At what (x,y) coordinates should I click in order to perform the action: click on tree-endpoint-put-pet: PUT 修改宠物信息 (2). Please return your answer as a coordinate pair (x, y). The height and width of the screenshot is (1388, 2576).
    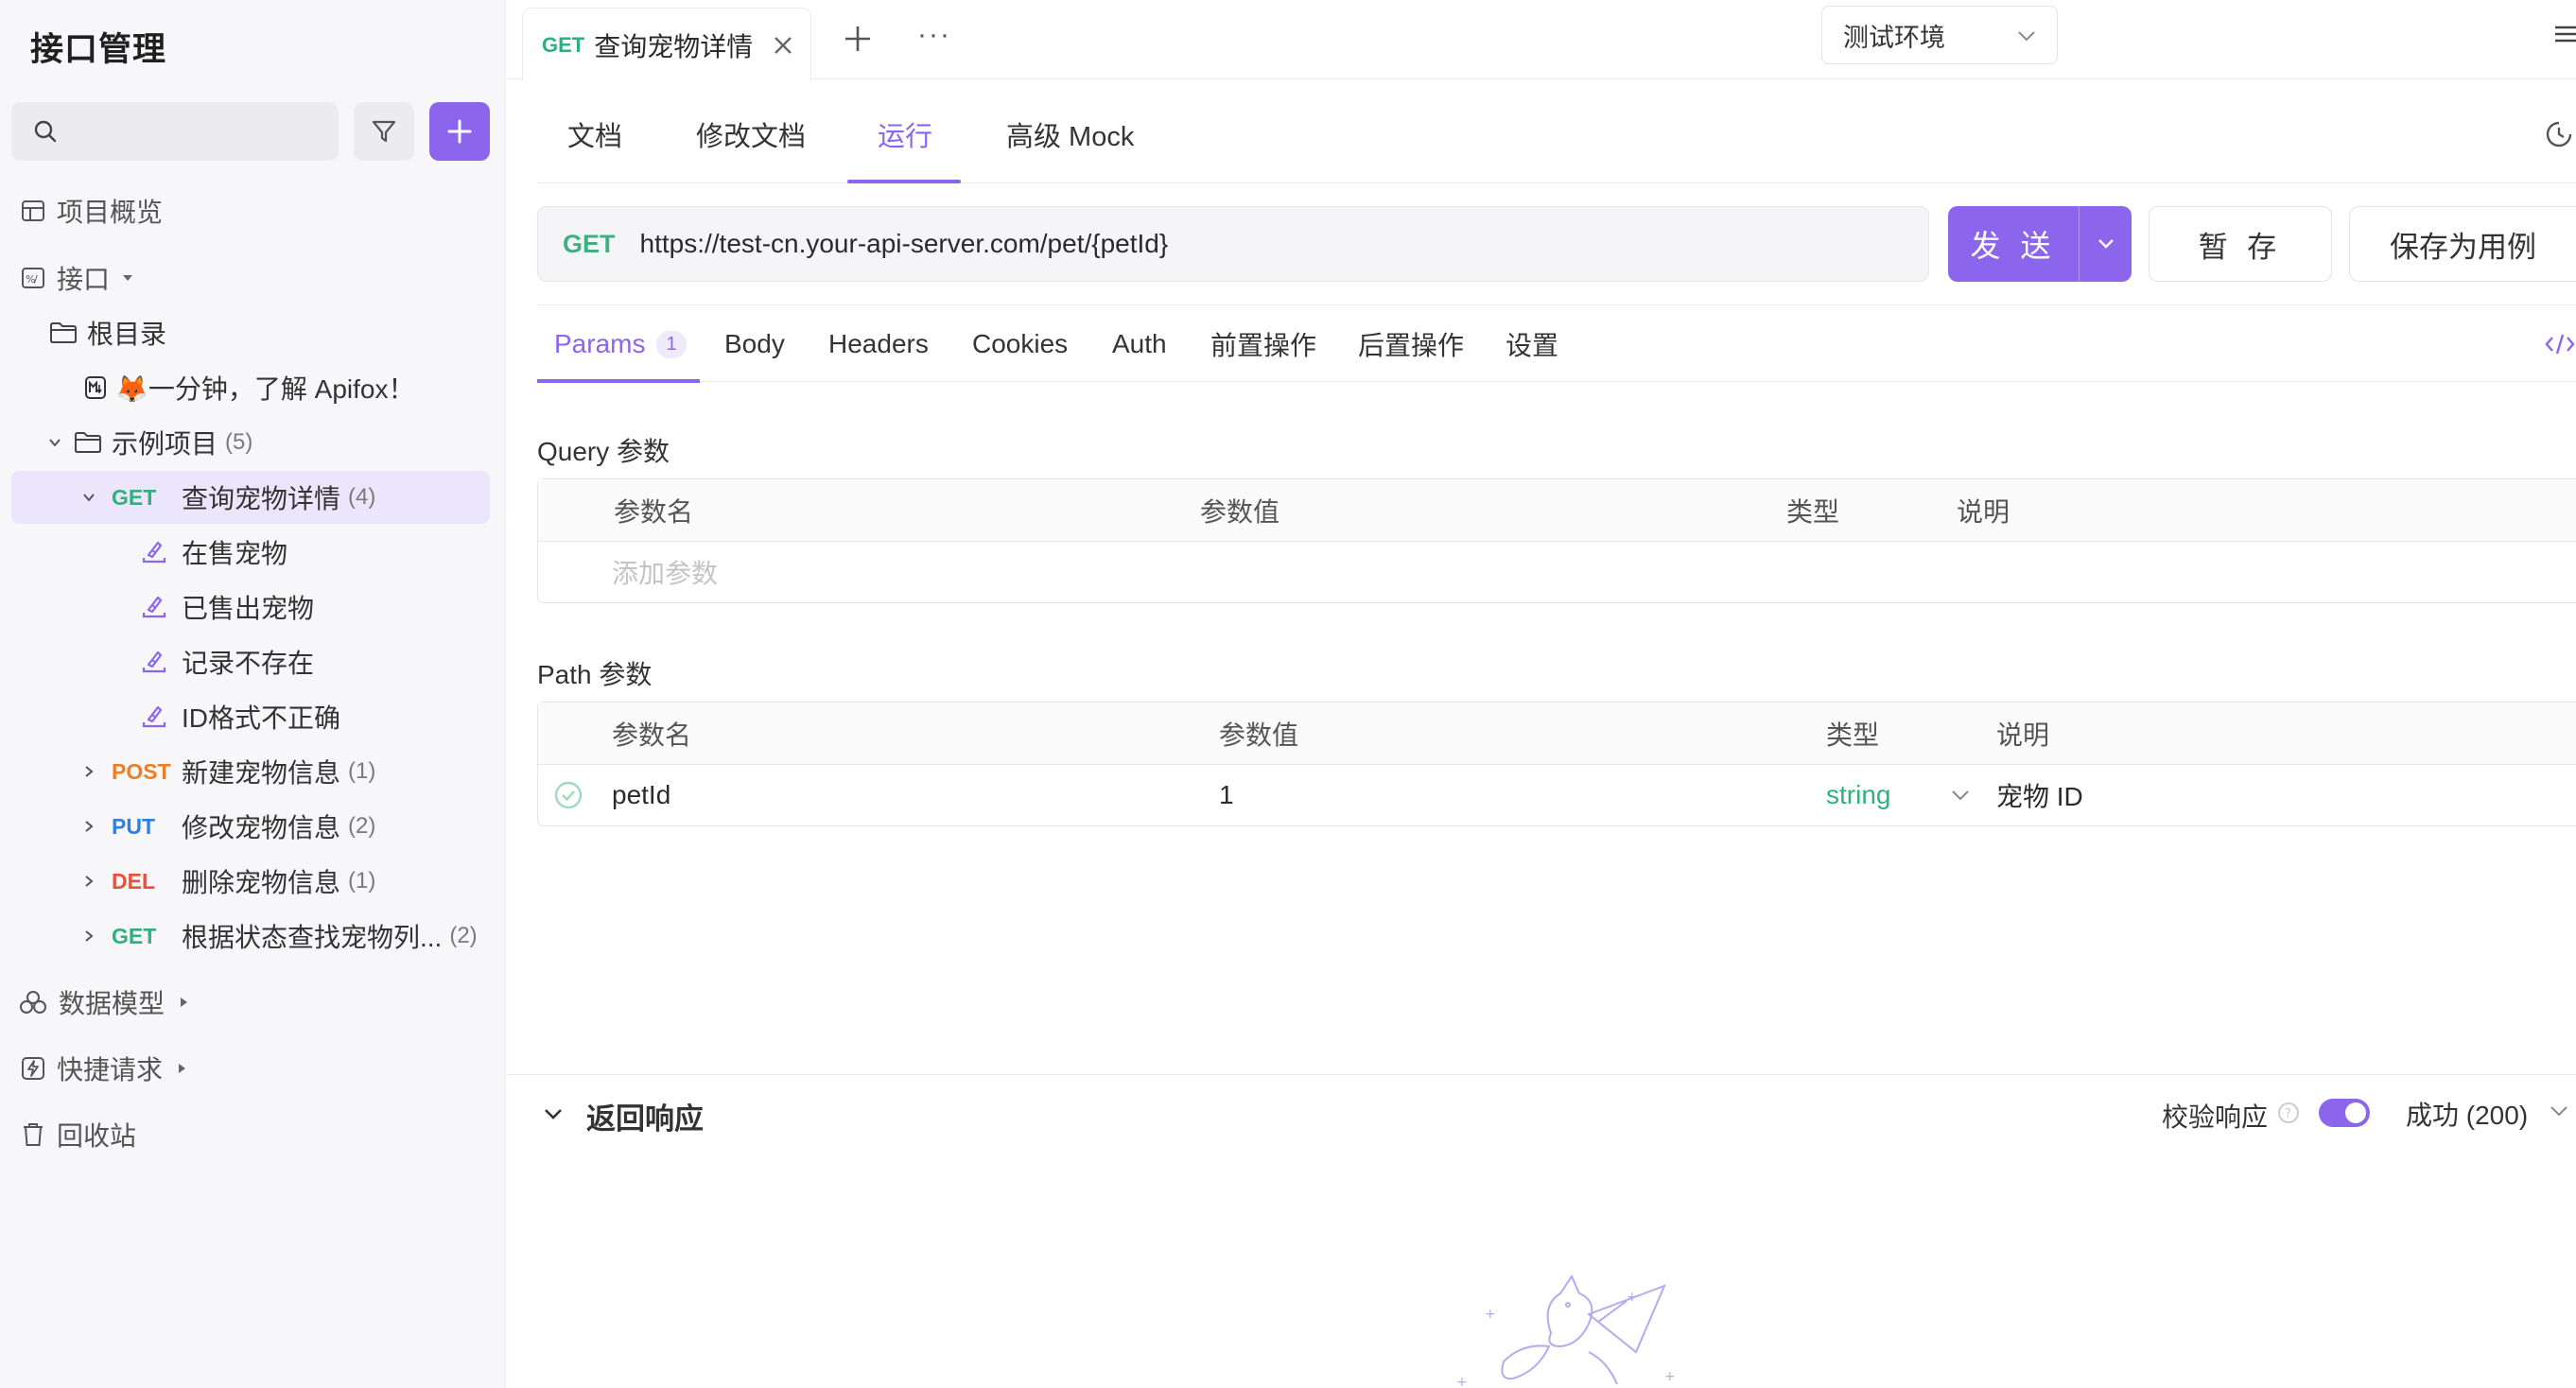
    Looking at the image, I should click on (250, 826).